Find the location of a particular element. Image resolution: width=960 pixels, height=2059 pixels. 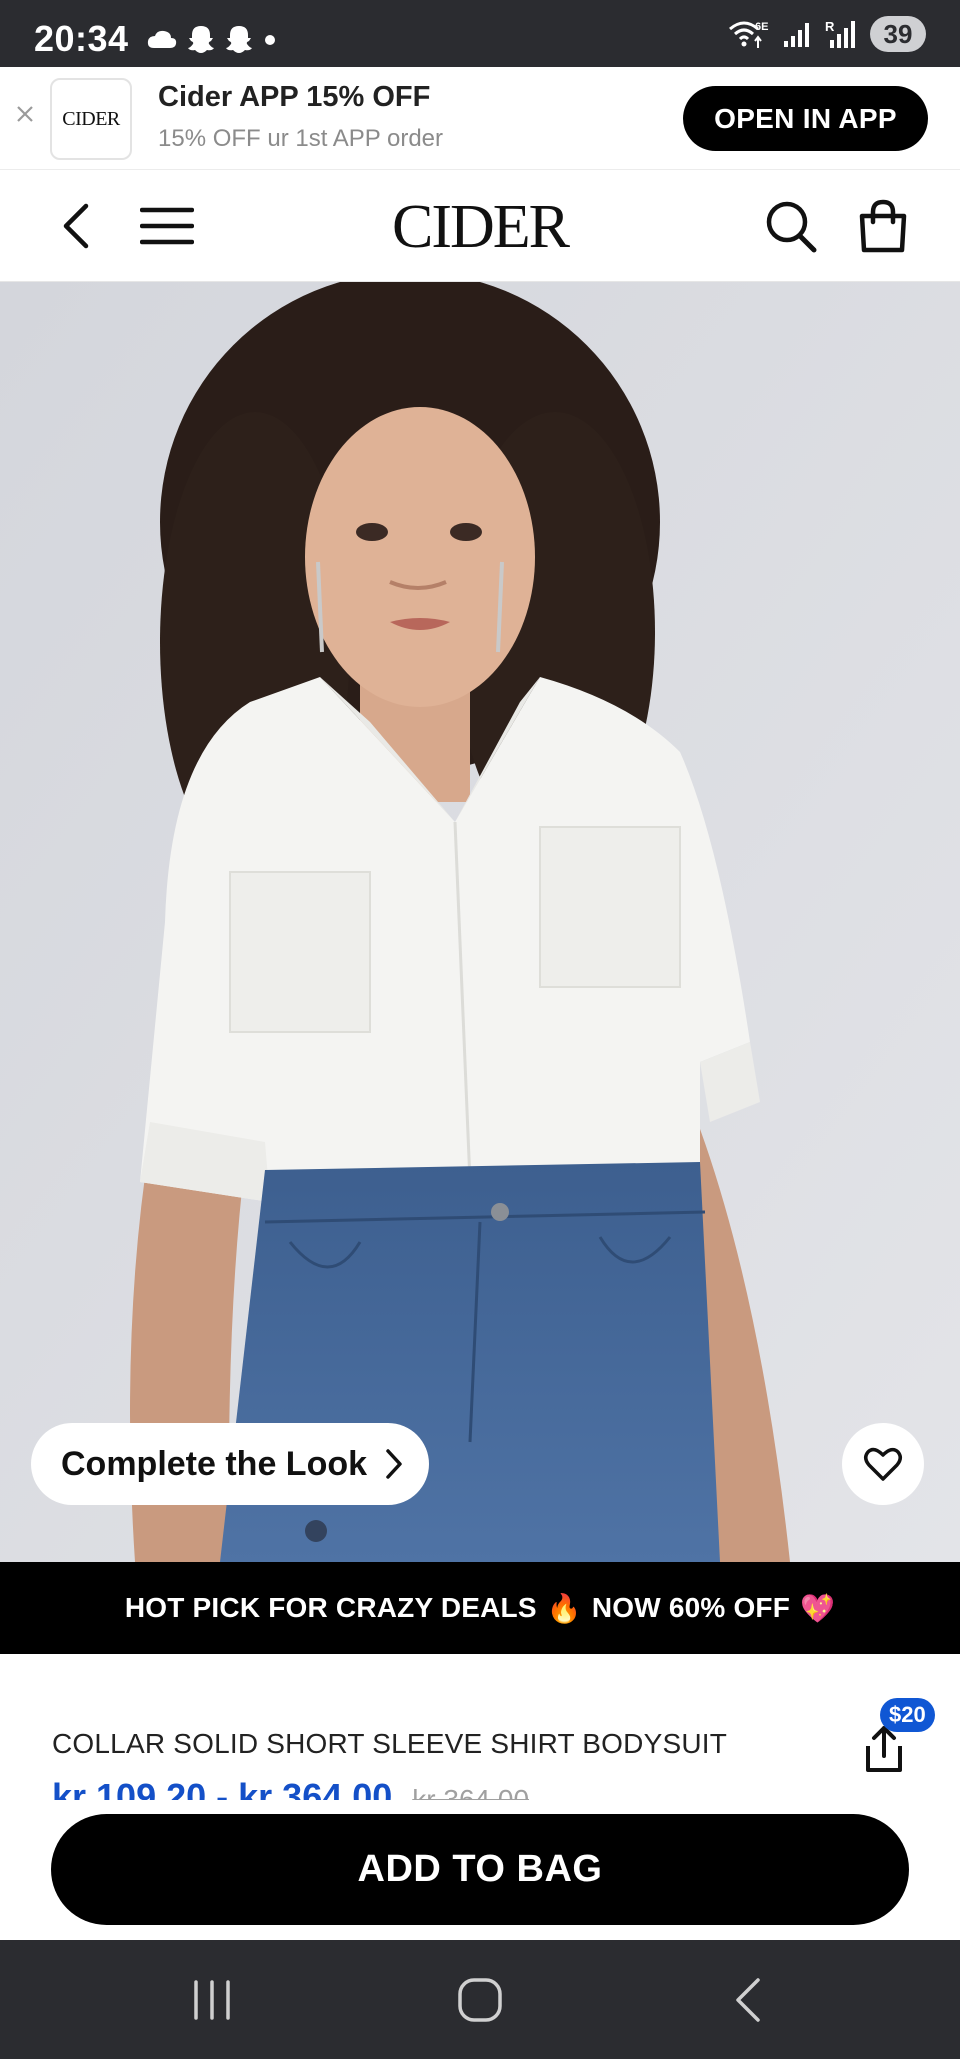

heart-icon is located at coordinates (883, 1464).